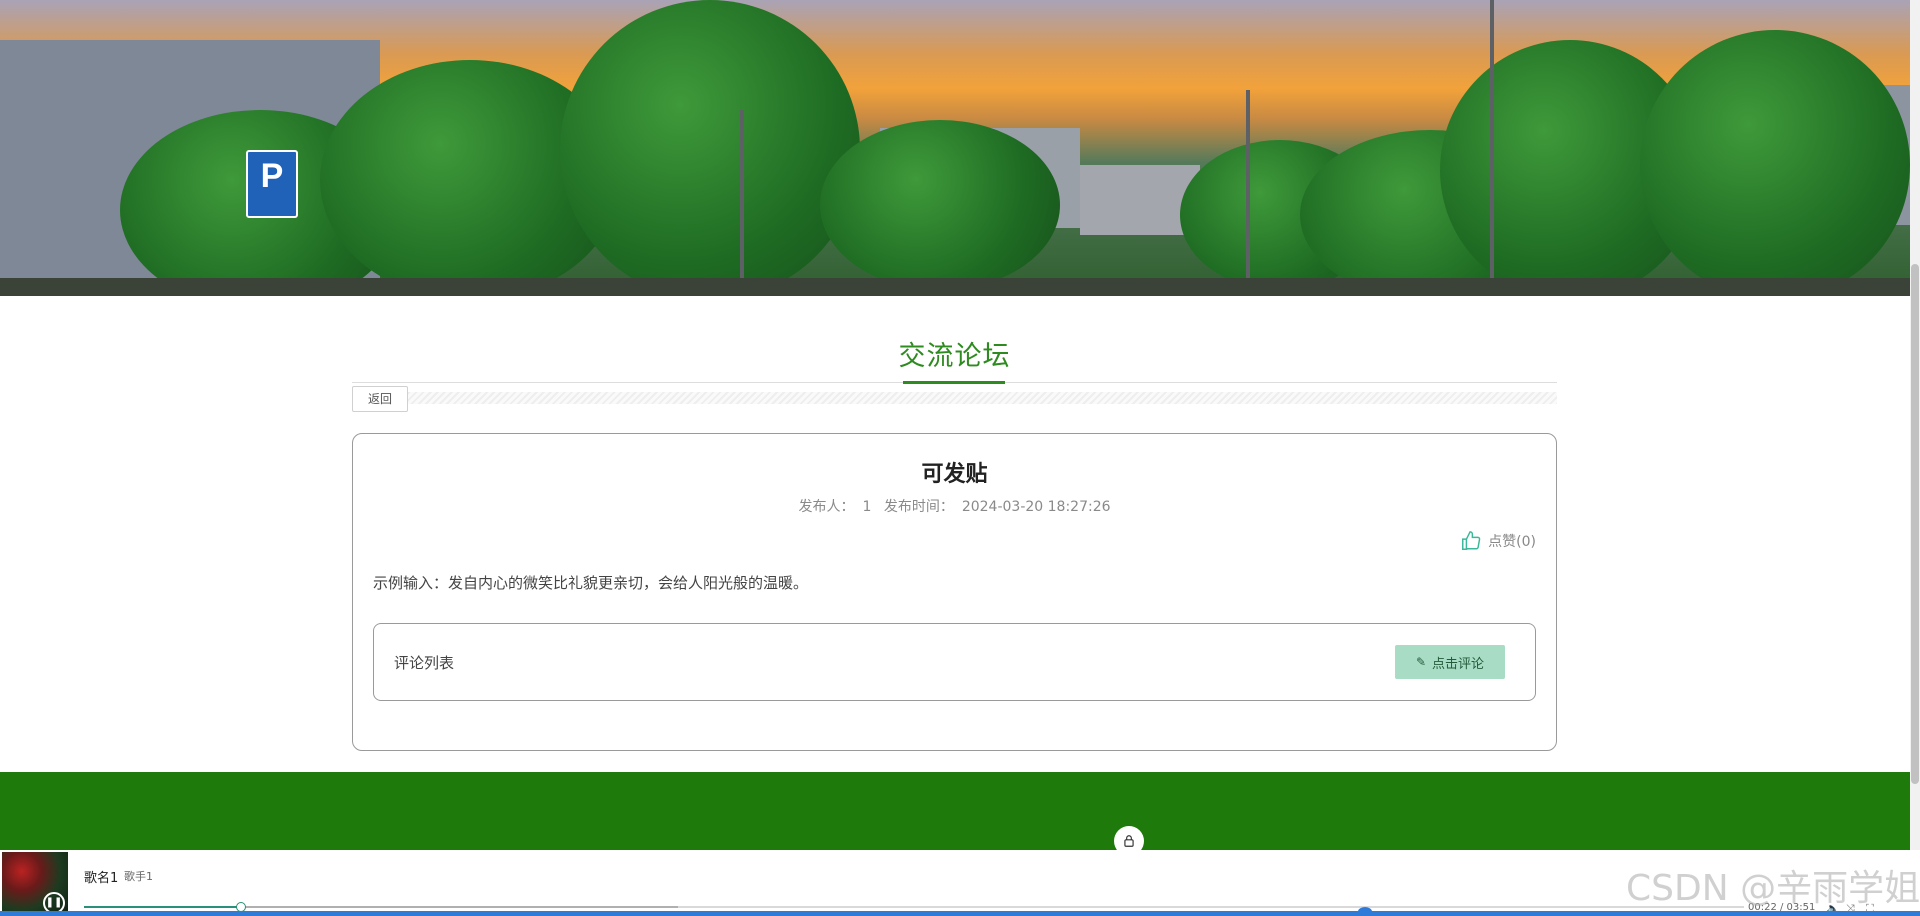 This screenshot has height=916, width=1920. What do you see at coordinates (918, 507) in the screenshot?
I see `time-label: 发布时间：` at bounding box center [918, 507].